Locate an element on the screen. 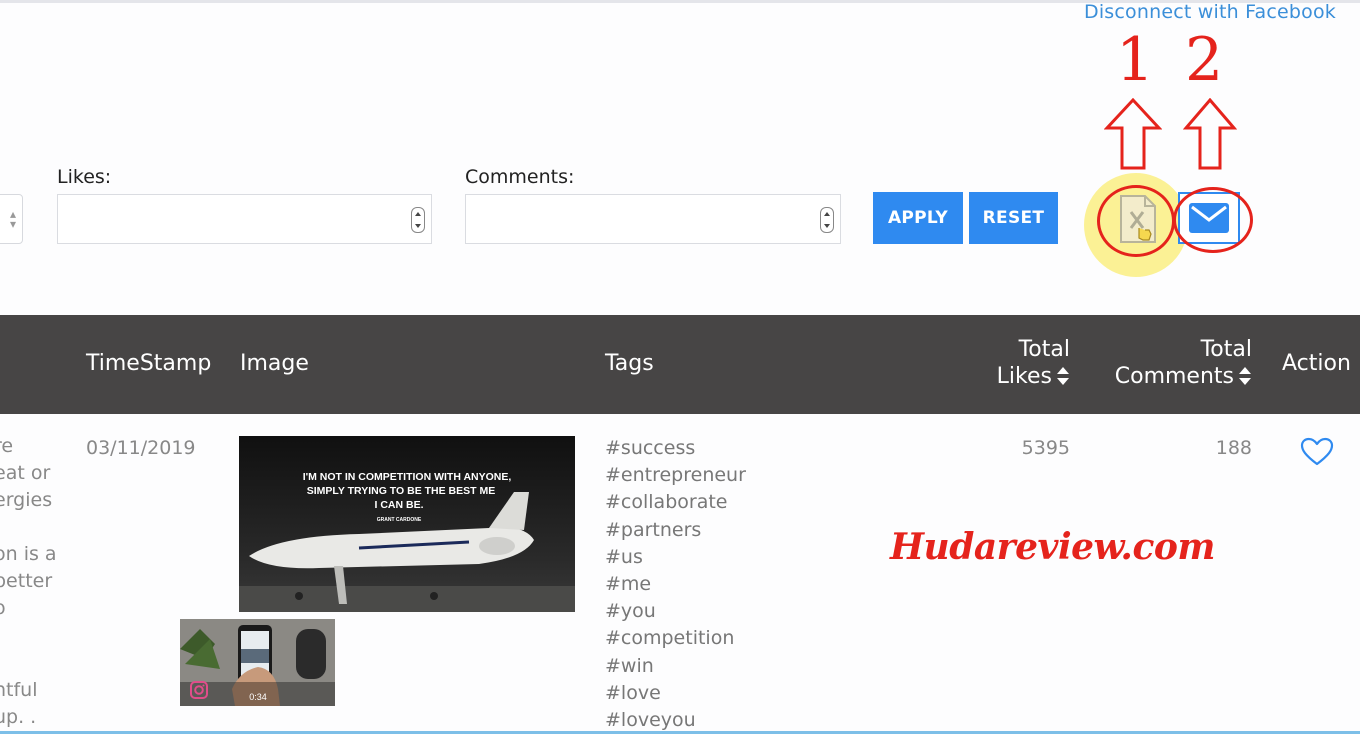  column-header-action: Action is located at coordinates (1316, 363).